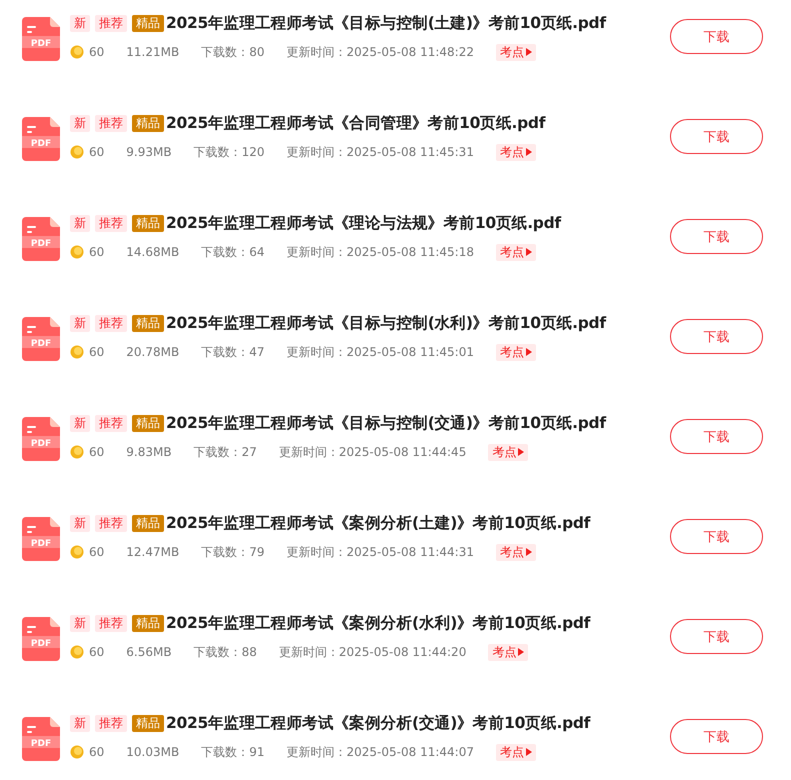  I want to click on file-title: 2025年监理工程师考试《案例分析(交通)》考前10页纸.pdf, so click(378, 723).